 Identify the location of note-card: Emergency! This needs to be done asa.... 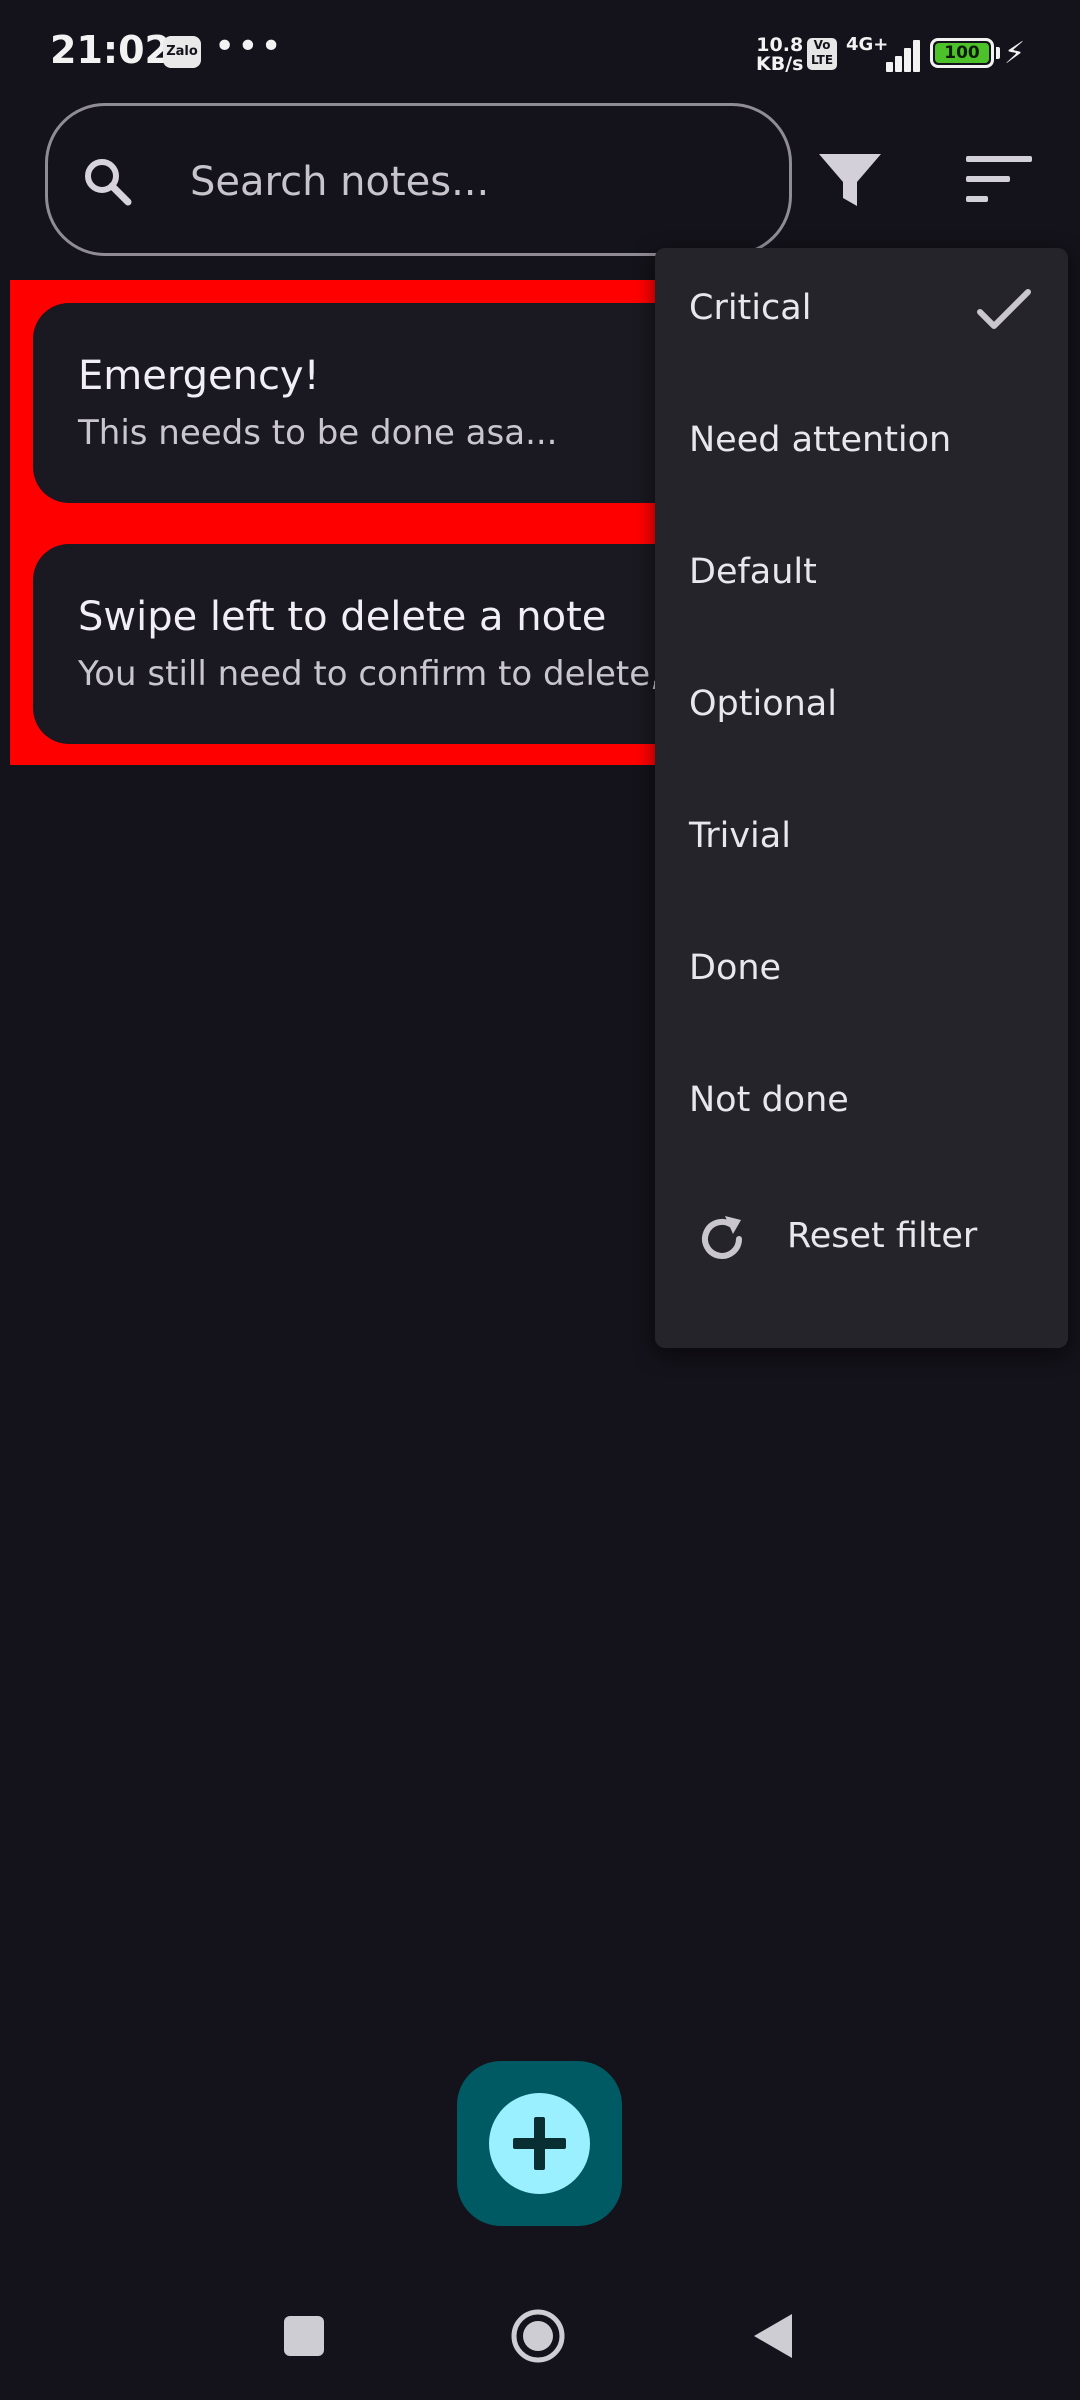
(373, 403).